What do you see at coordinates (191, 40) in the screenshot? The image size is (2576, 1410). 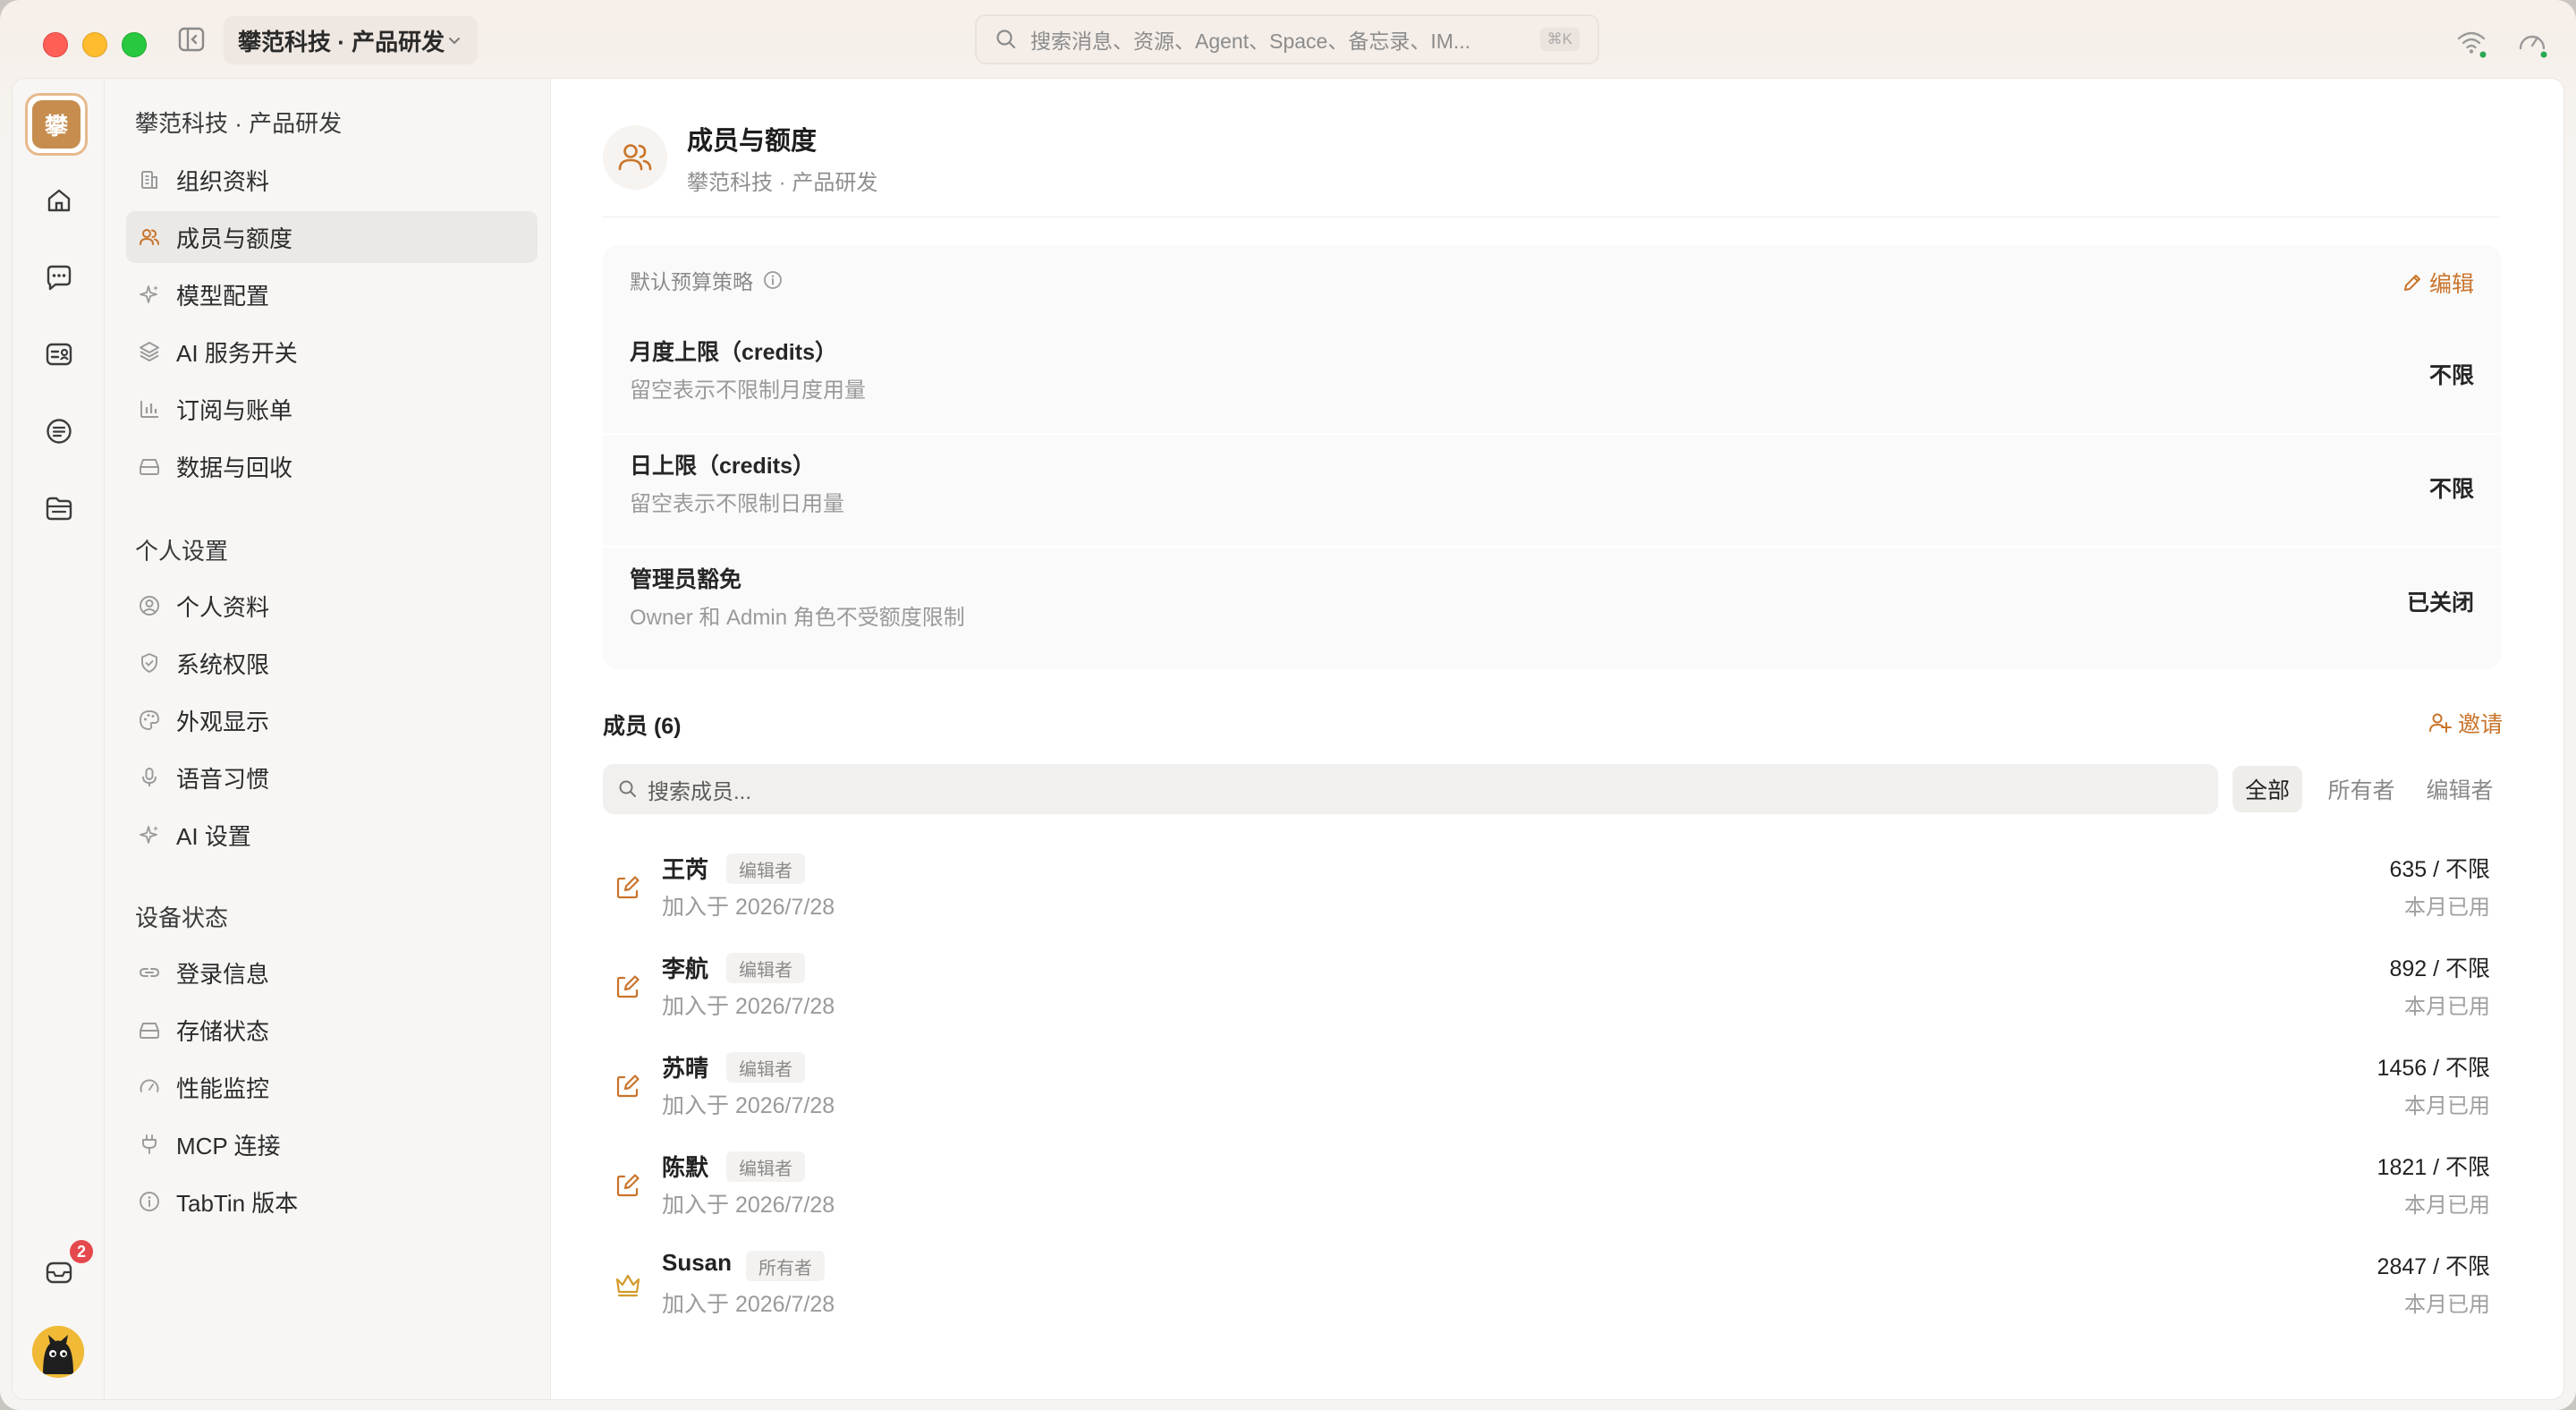 I see `sidebar-toggle-icon` at bounding box center [191, 40].